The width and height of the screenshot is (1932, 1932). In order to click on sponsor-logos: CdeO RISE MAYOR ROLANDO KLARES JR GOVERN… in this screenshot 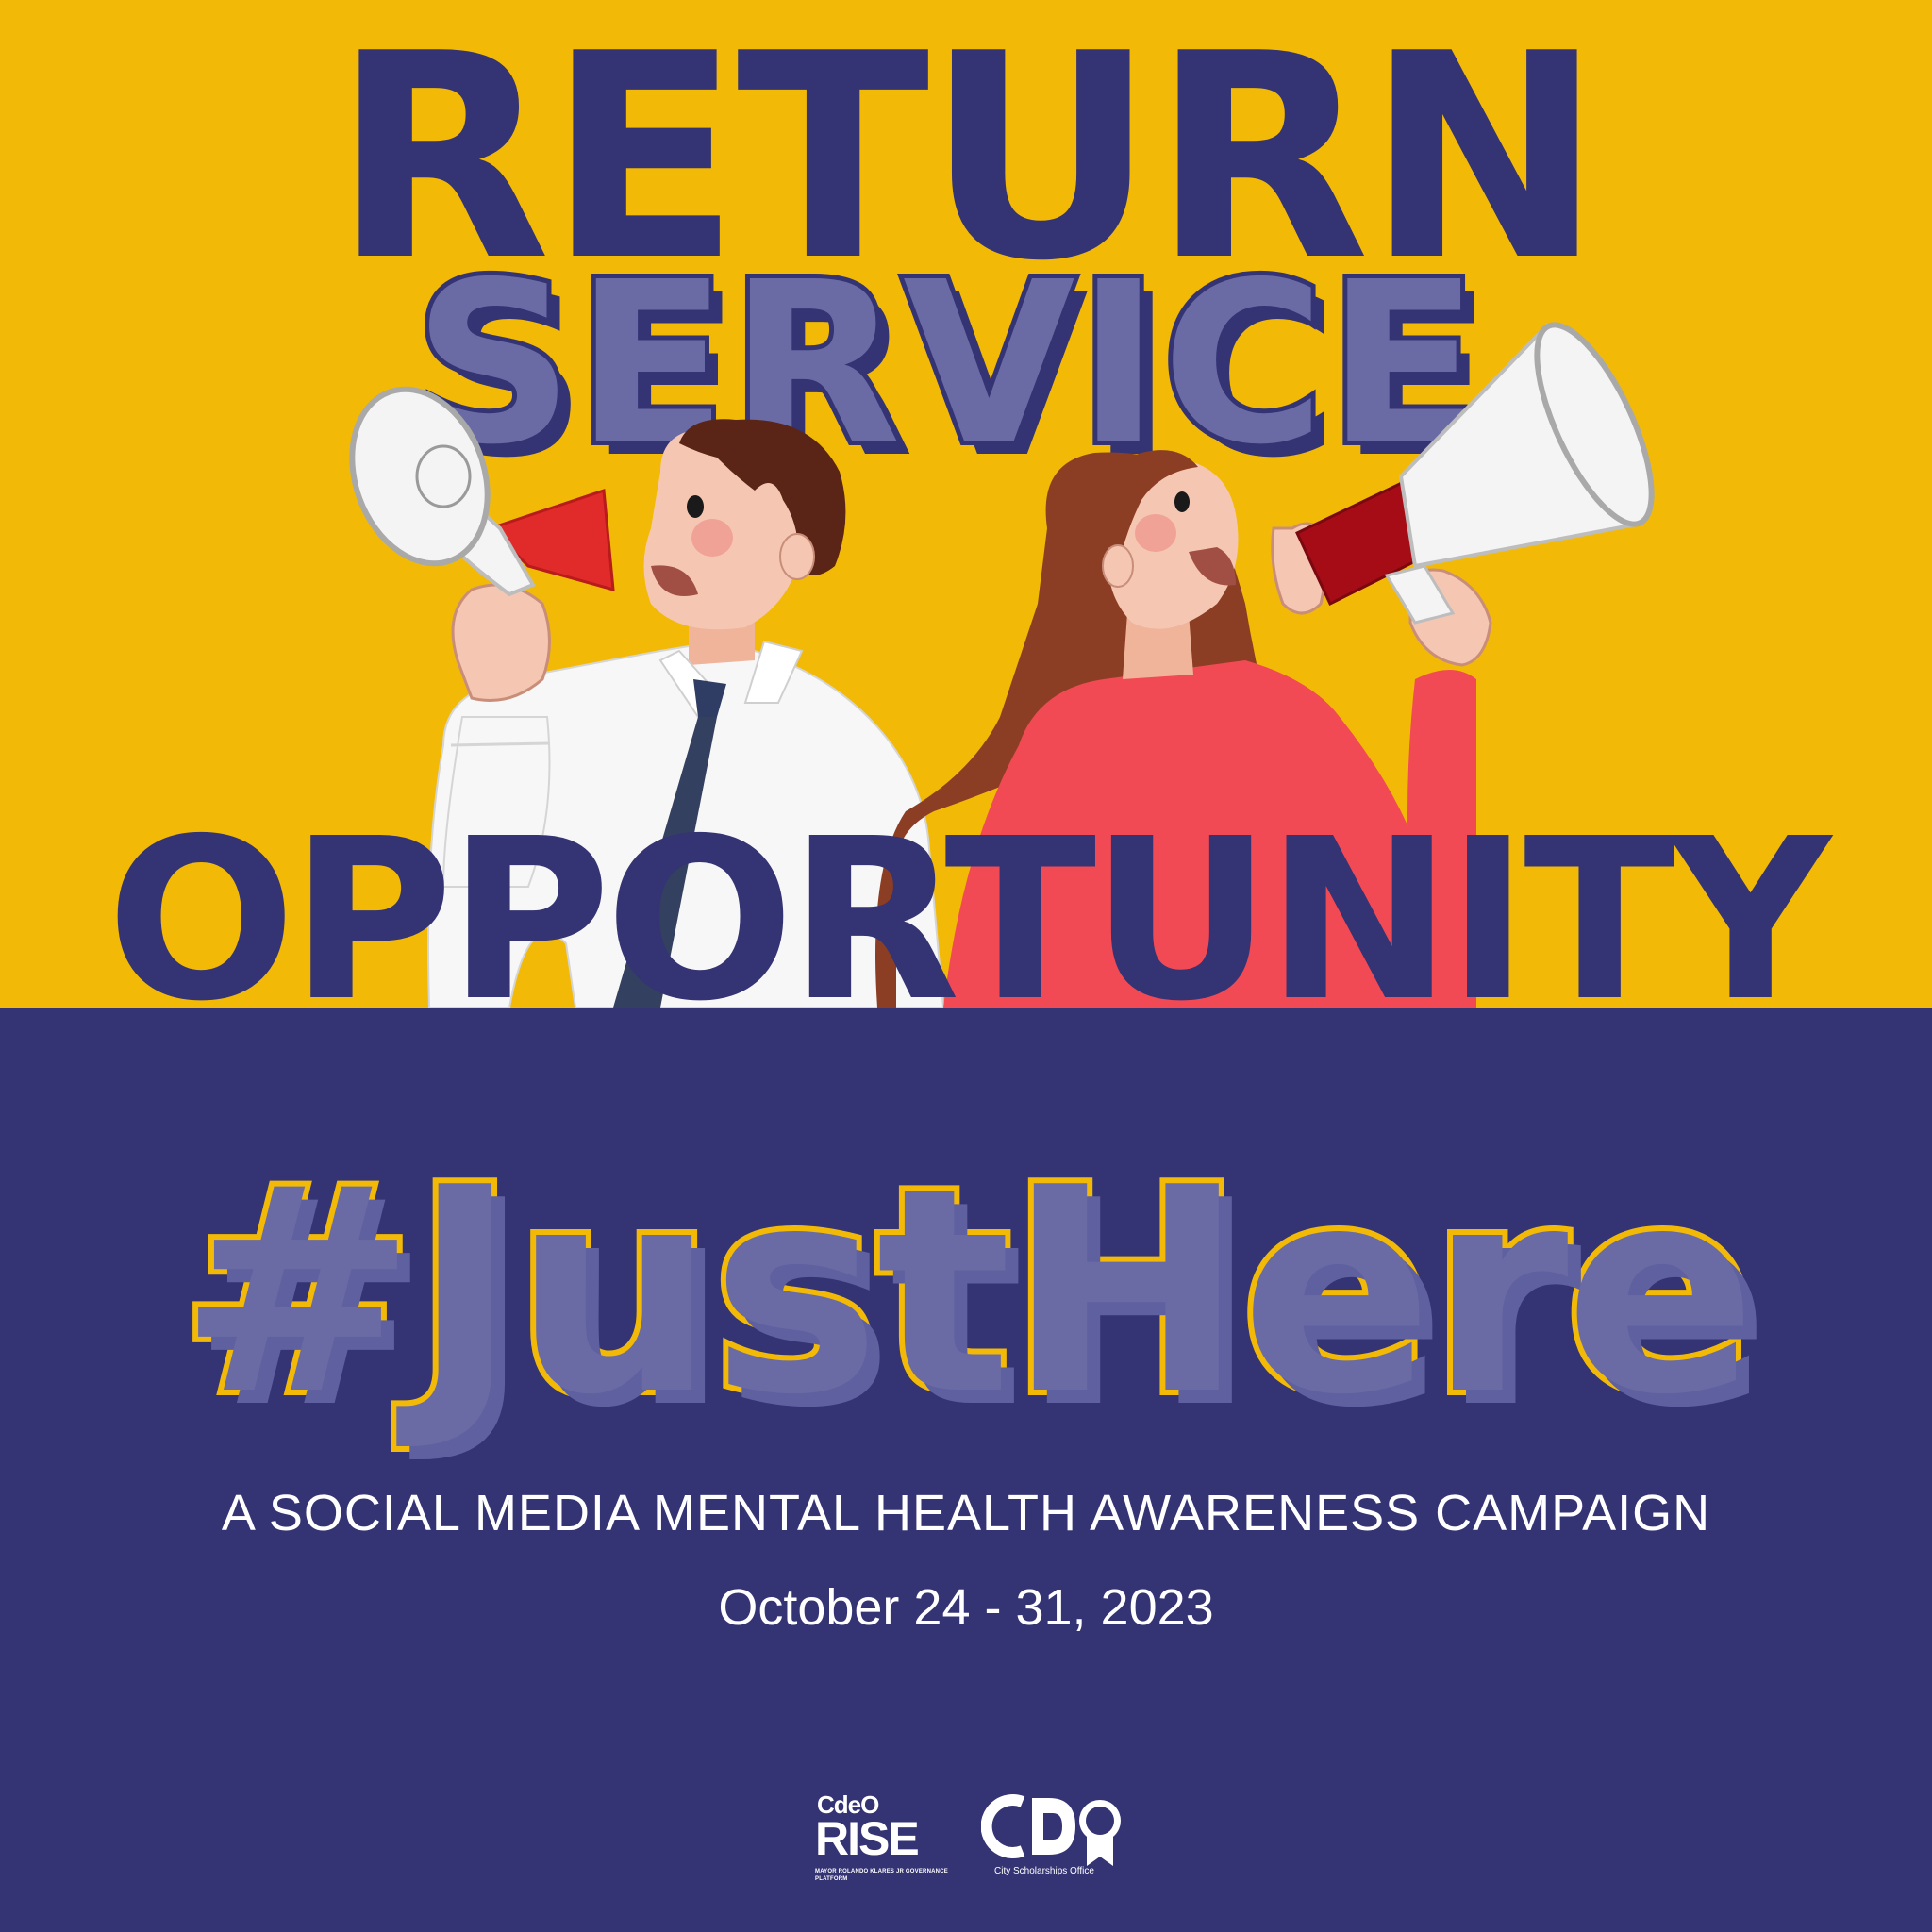, I will do `click(981, 1838)`.